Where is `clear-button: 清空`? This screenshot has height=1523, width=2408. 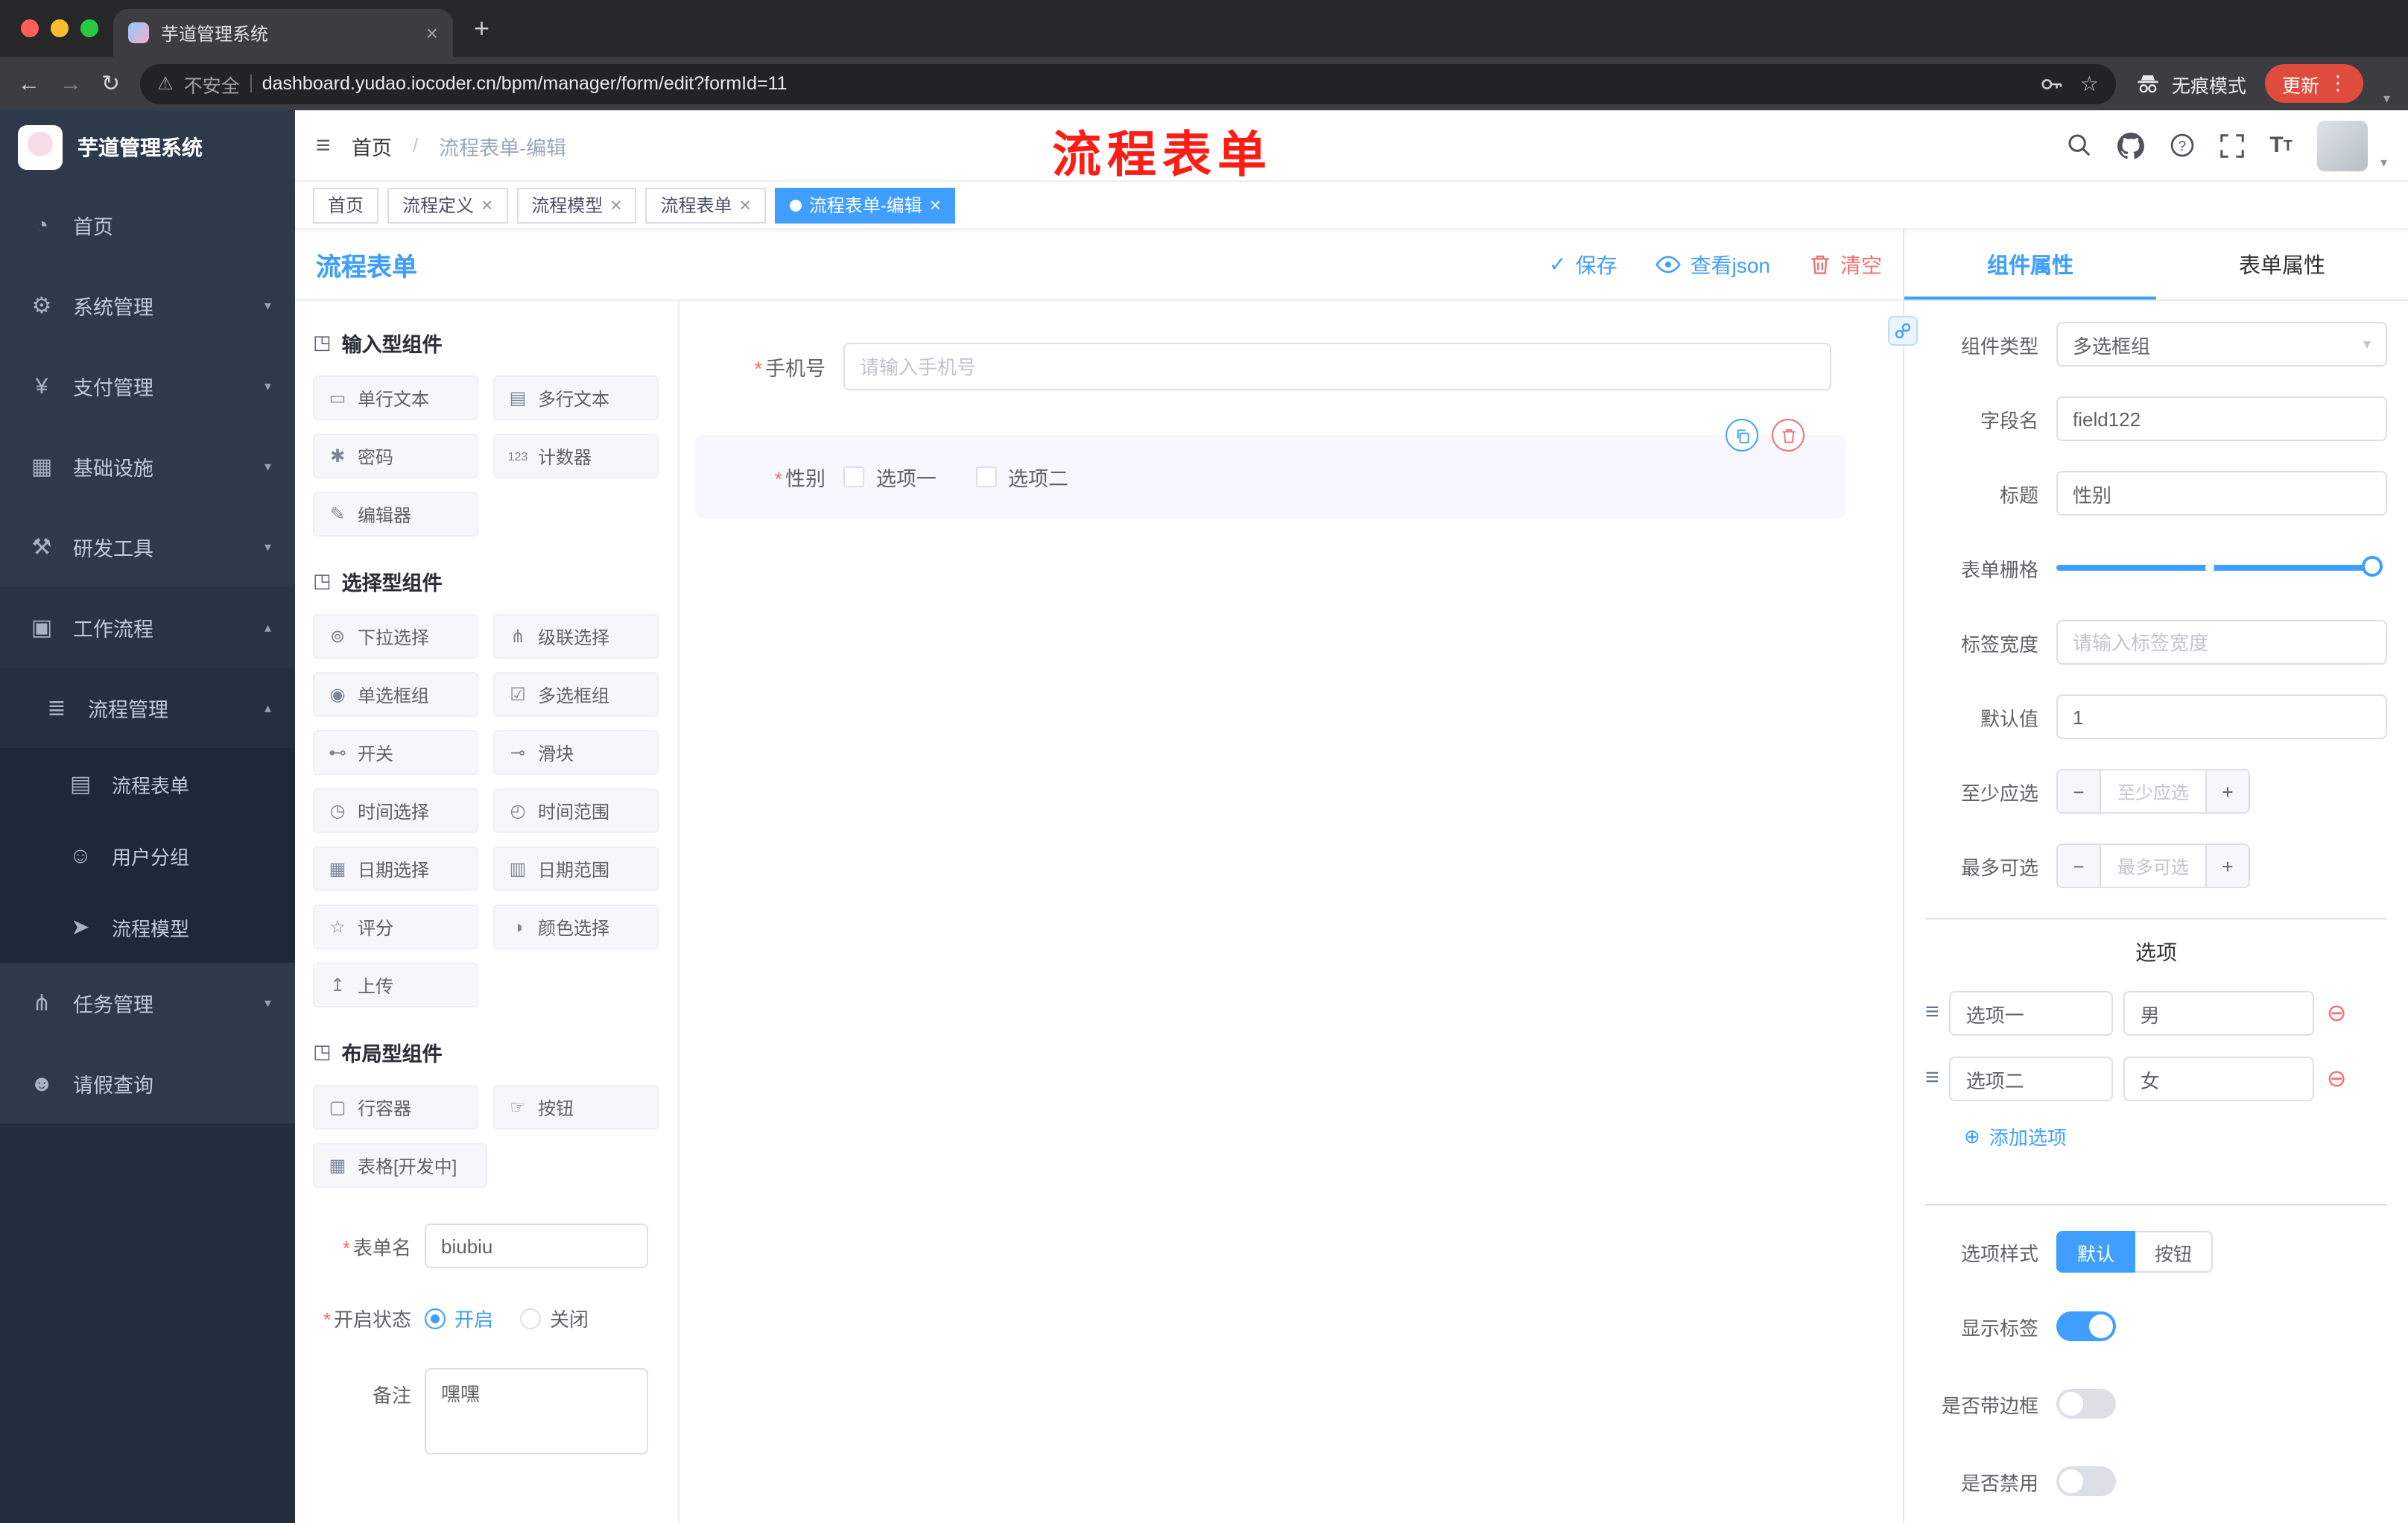 clear-button: 清空 is located at coordinates (1845, 265).